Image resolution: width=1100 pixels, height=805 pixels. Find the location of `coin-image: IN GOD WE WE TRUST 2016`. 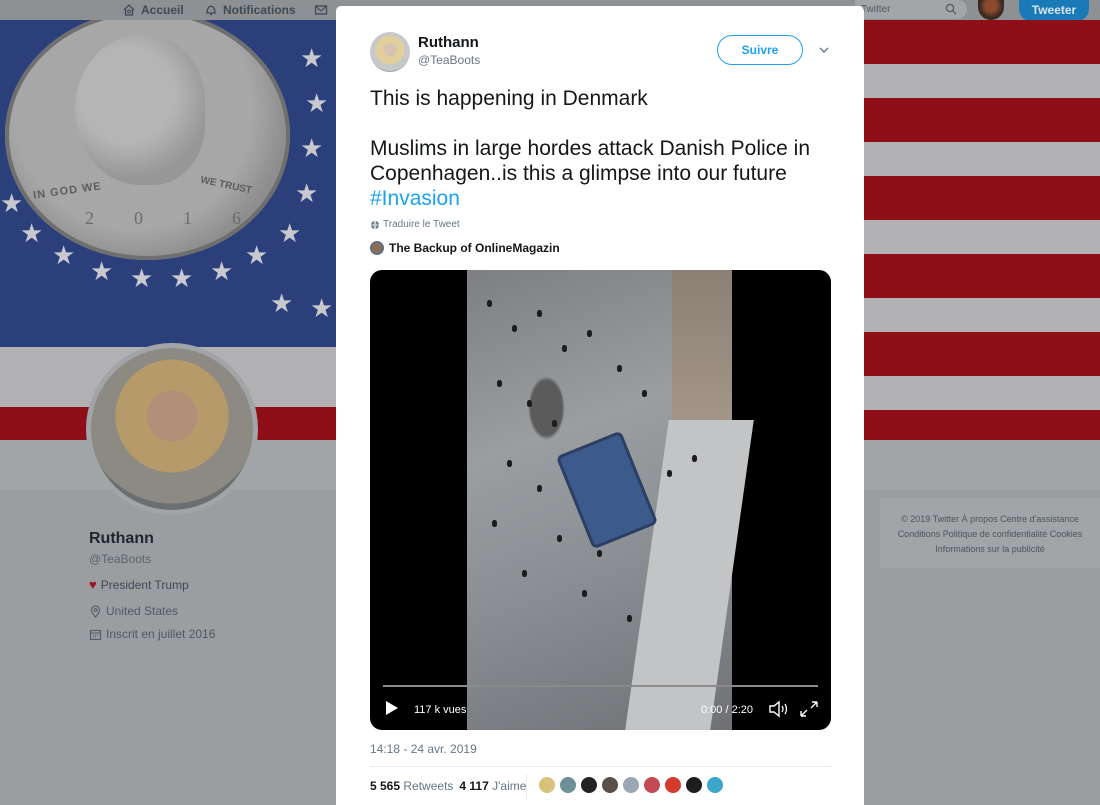

coin-image: IN GOD WE WE TRUST 2016 is located at coordinates (147, 140).